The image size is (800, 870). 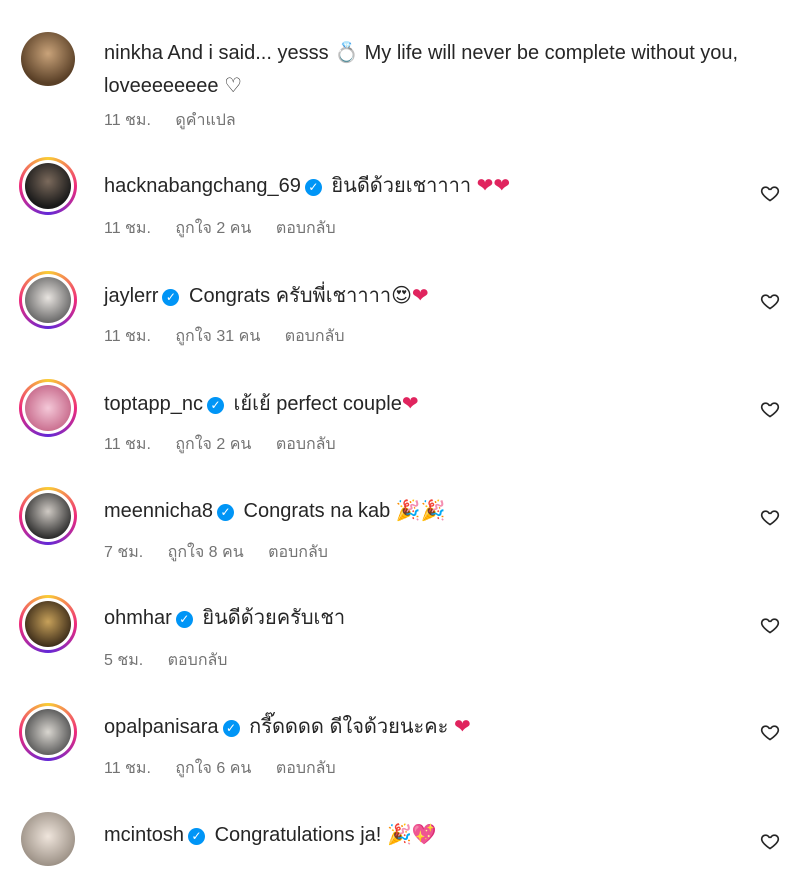 I want to click on comment-meta: 7 ชม. ถูกใจ 8 คน ตอบกลับ, so click(x=226, y=552).